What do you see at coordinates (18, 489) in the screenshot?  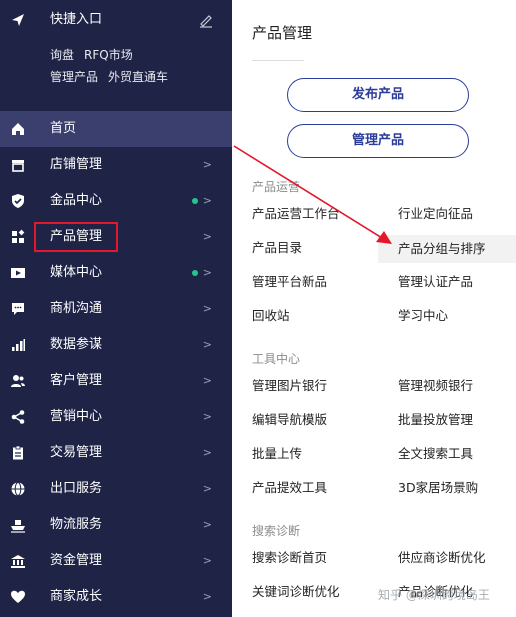 I see `globe-icon` at bounding box center [18, 489].